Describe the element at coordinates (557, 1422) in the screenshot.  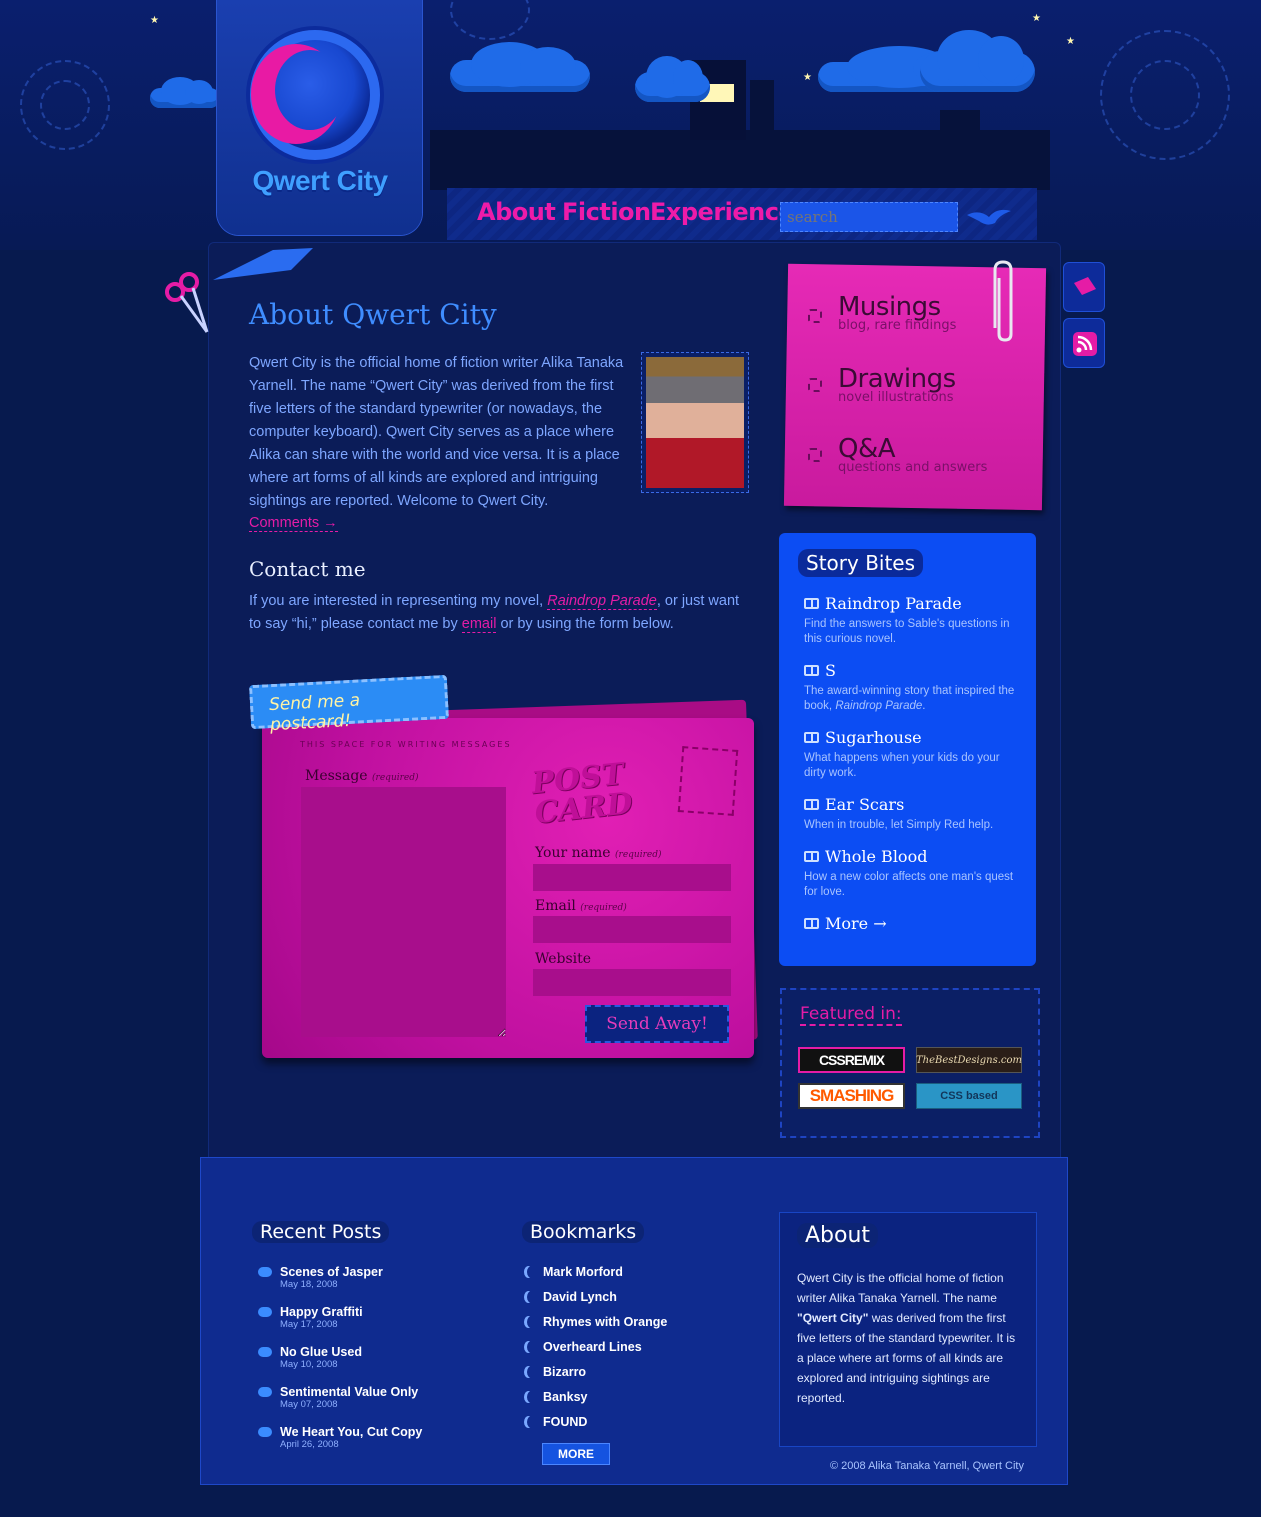
I see `bookmark-link: FOUND` at that location.